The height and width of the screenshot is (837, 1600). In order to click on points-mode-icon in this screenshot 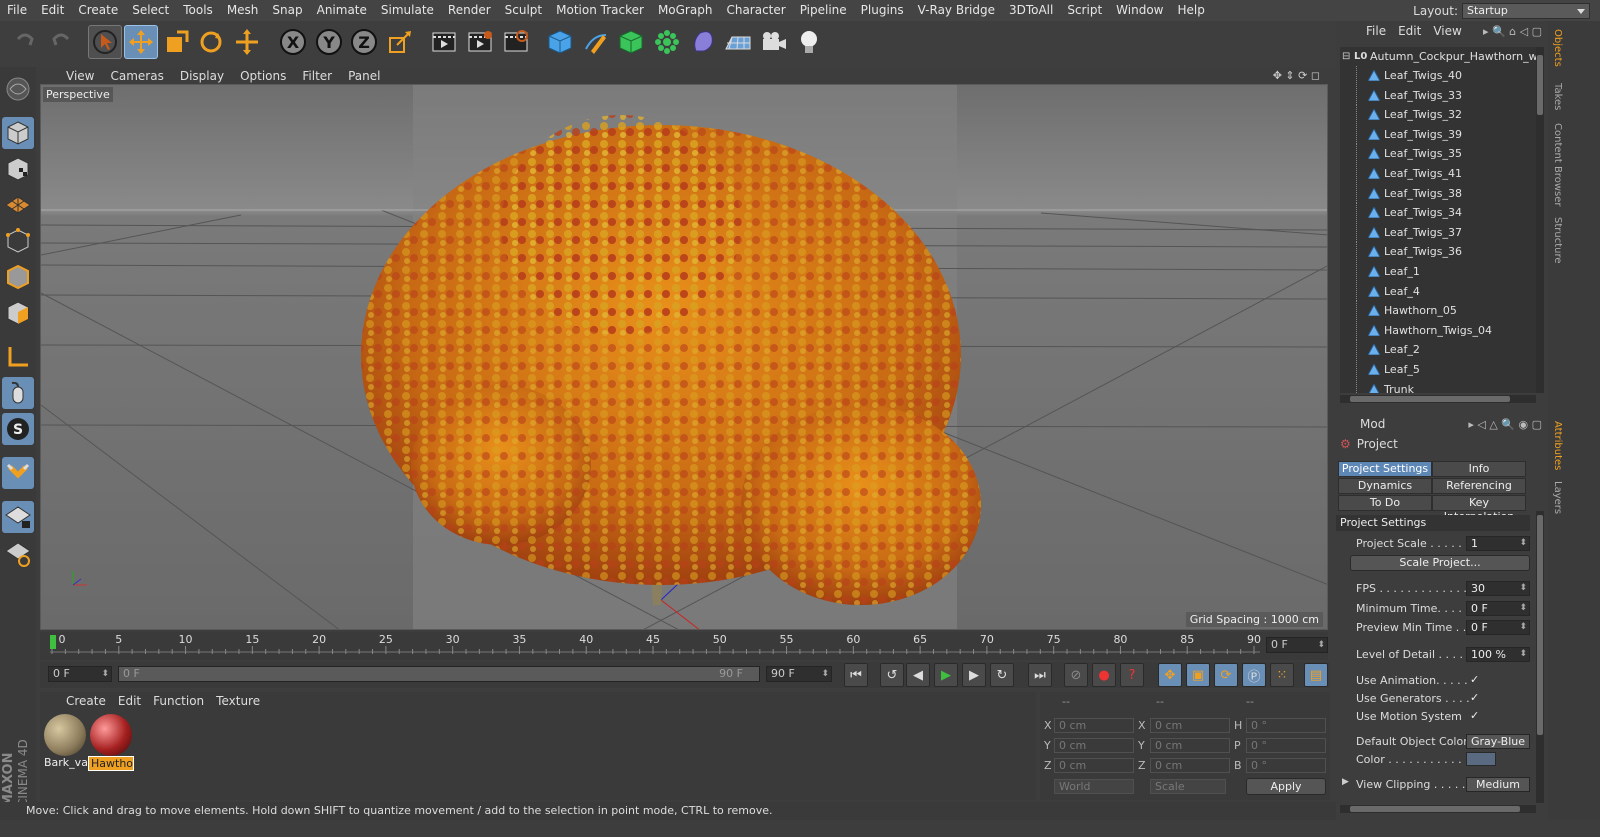, I will do `click(18, 241)`.